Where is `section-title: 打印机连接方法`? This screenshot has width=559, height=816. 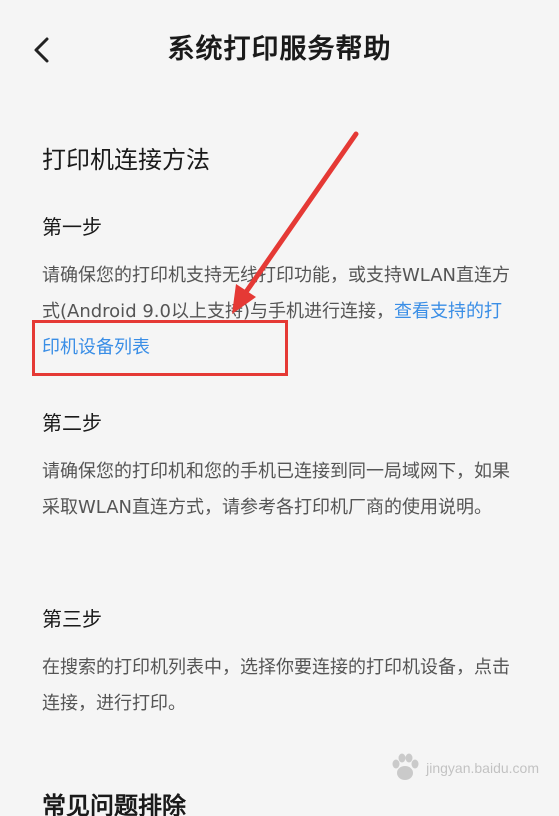 section-title: 打印机连接方法 is located at coordinates (126, 160).